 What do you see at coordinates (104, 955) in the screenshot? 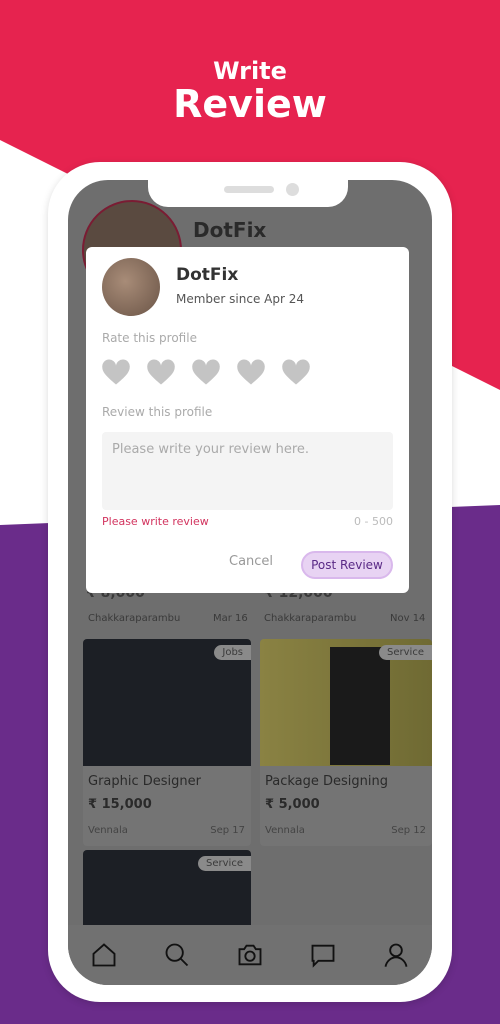
I see `home-icon` at bounding box center [104, 955].